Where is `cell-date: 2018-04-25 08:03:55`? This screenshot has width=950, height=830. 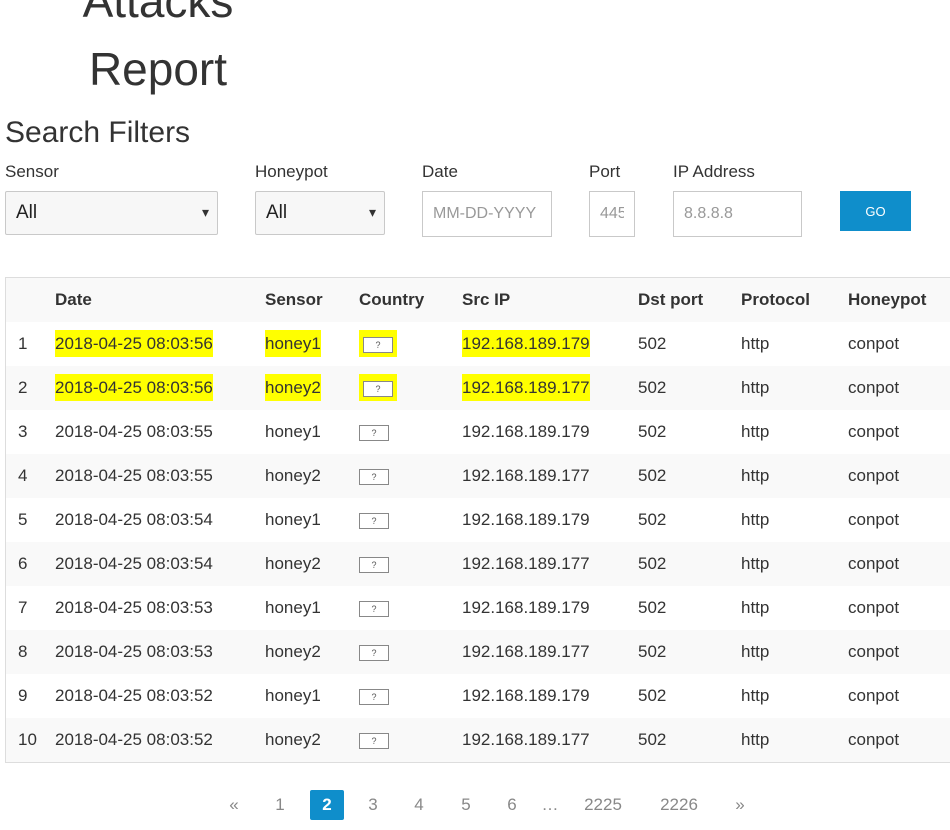
cell-date: 2018-04-25 08:03:55 is located at coordinates (160, 432).